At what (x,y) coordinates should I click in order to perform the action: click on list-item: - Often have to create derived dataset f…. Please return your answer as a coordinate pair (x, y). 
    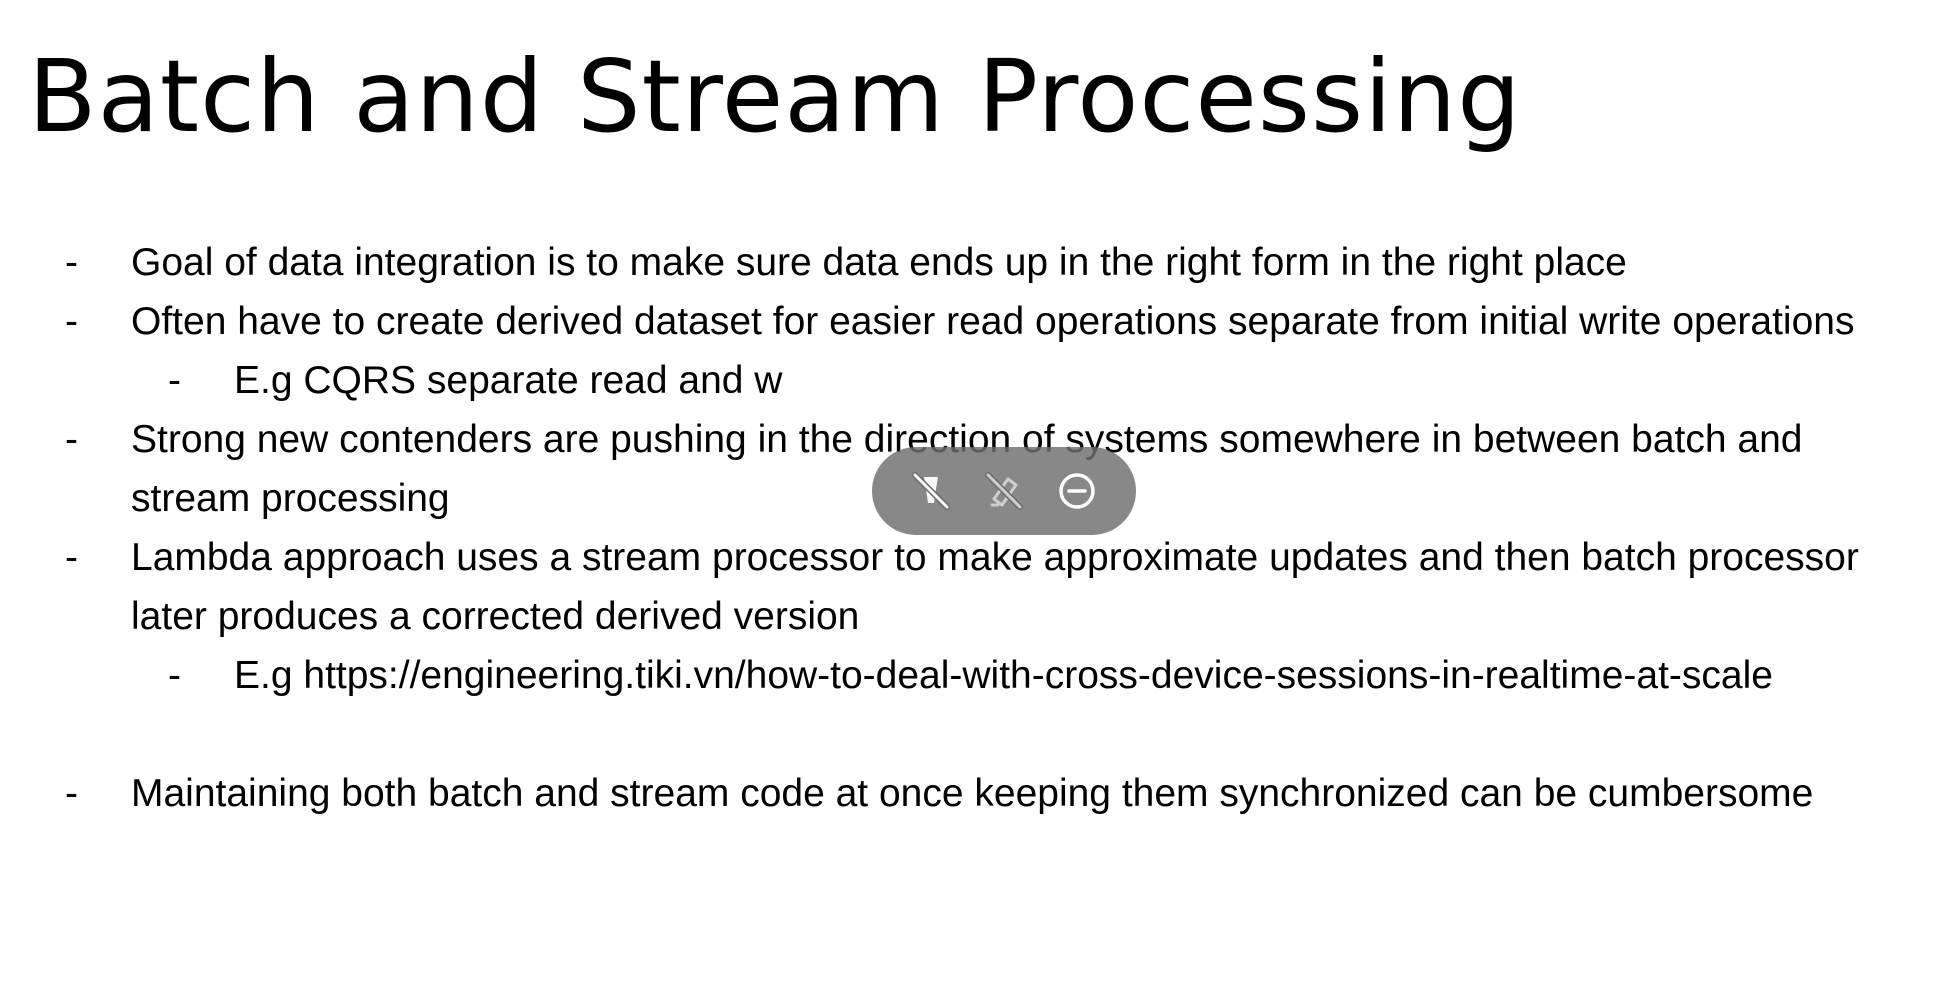
    Looking at the image, I should click on (978, 321).